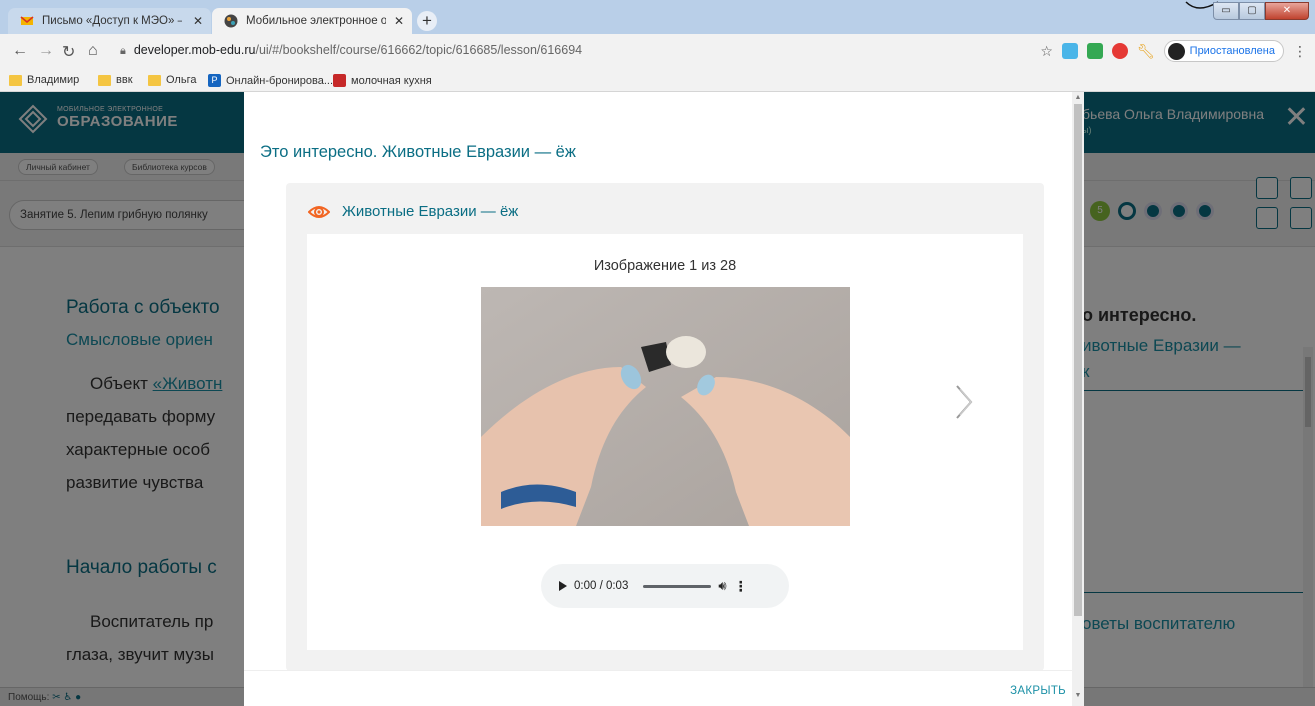 The height and width of the screenshot is (706, 1315). I want to click on window-controls: ▭ ▢ ✕, so click(1261, 11).